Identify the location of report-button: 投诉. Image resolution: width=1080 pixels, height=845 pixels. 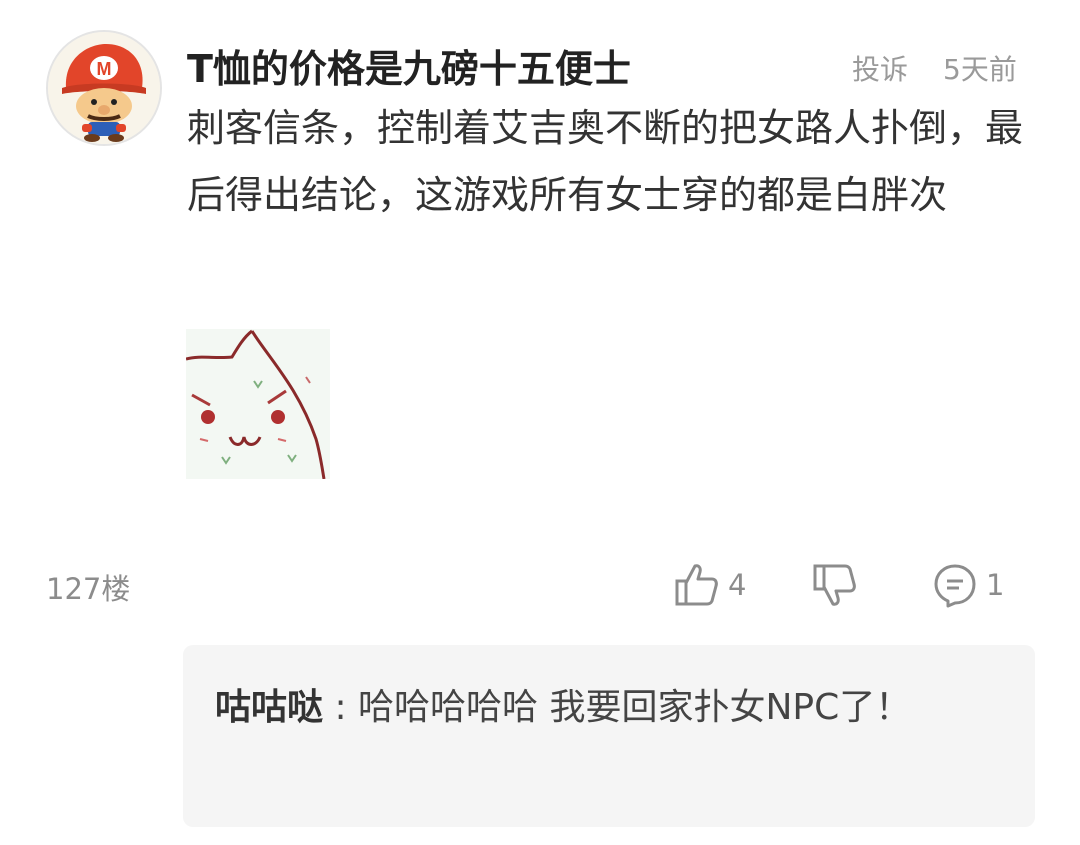
(880, 68).